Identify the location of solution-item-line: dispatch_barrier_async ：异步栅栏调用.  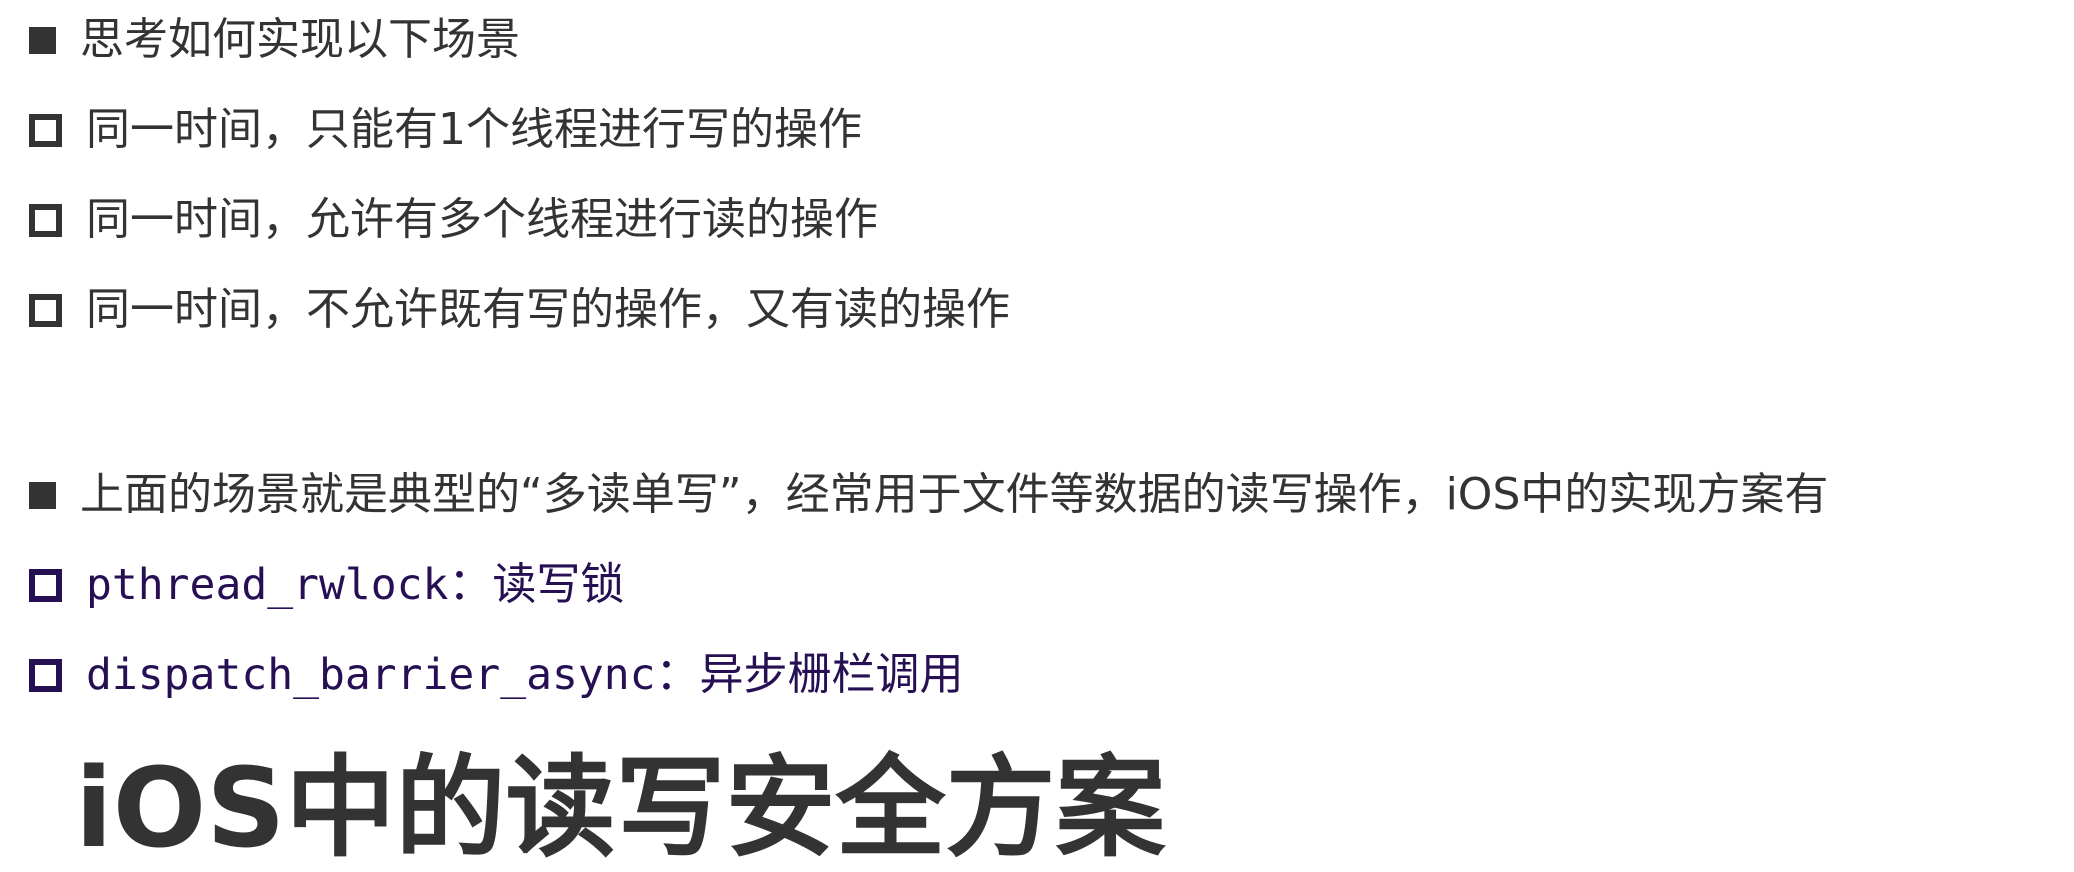
(496, 675).